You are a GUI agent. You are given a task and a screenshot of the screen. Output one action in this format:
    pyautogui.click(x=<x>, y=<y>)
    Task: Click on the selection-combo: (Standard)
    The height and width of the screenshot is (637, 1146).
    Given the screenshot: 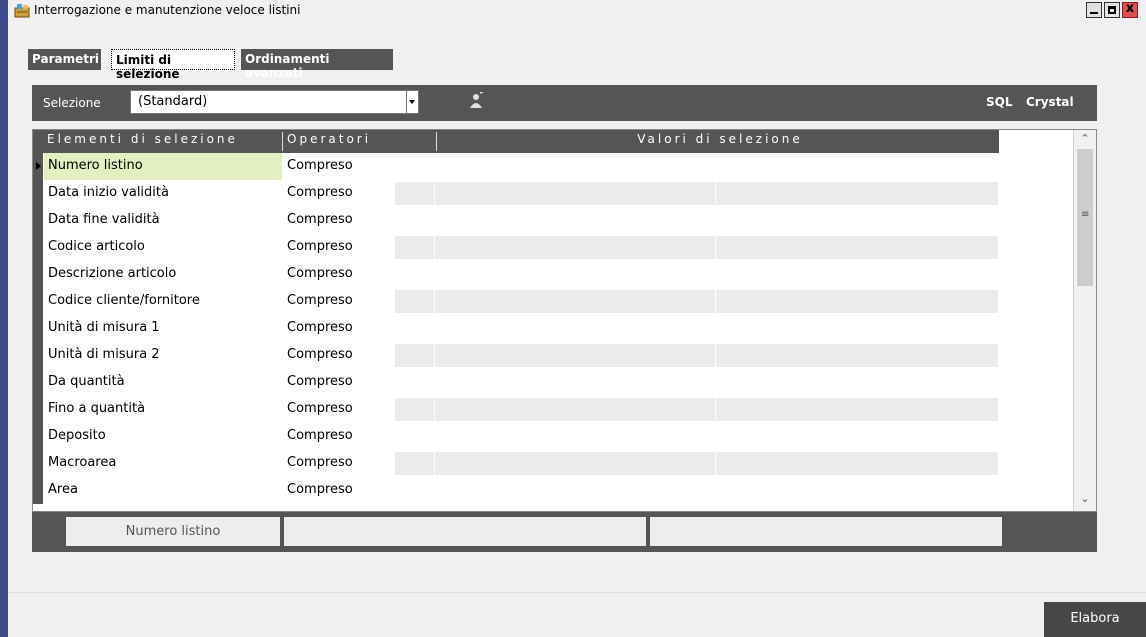 What is the action you would take?
    pyautogui.click(x=274, y=102)
    